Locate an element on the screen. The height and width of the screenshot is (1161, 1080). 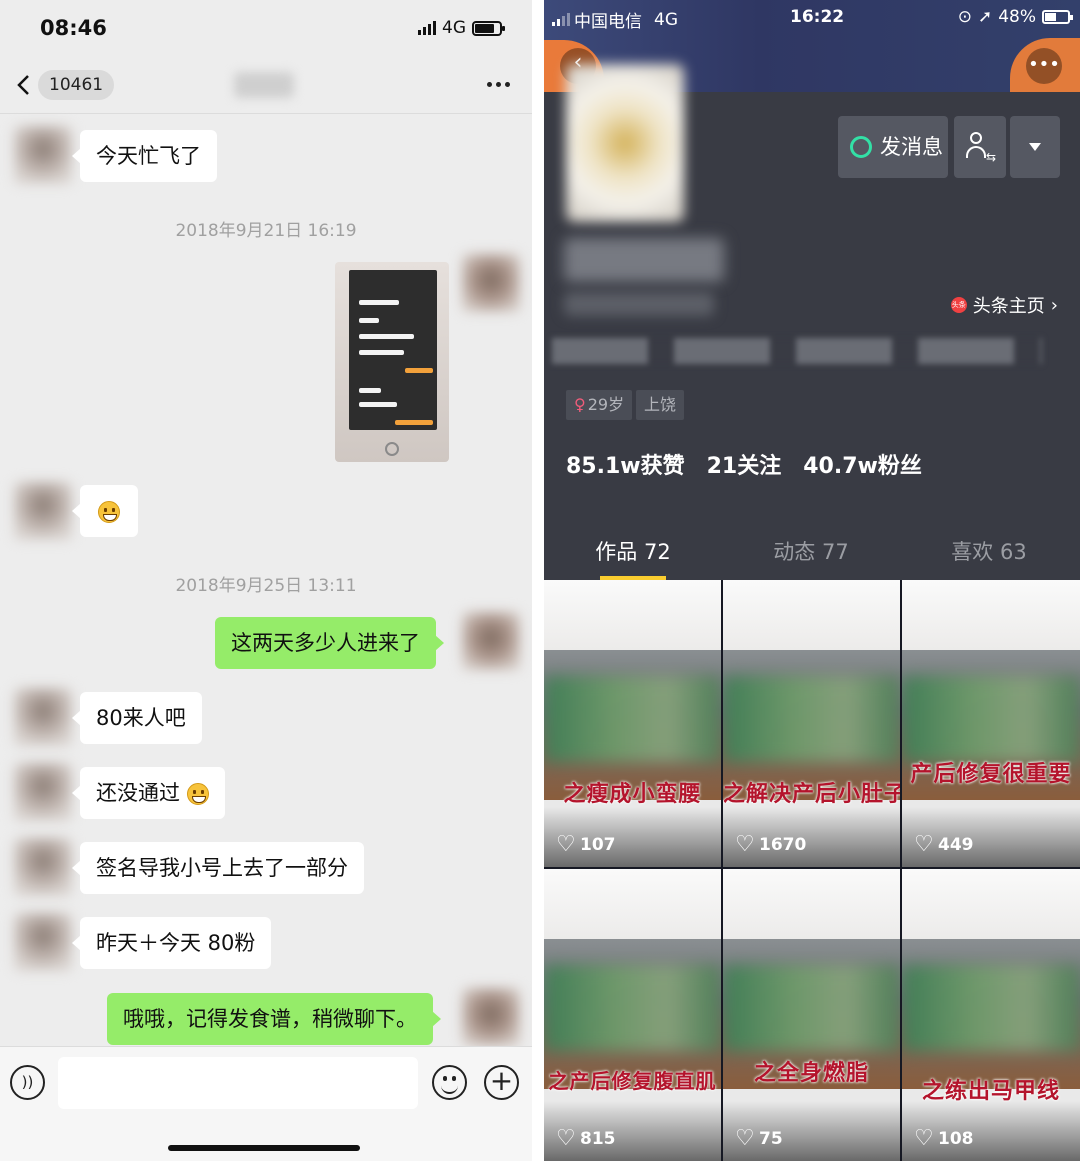
video-likes: 449 is located at coordinates (944, 844).